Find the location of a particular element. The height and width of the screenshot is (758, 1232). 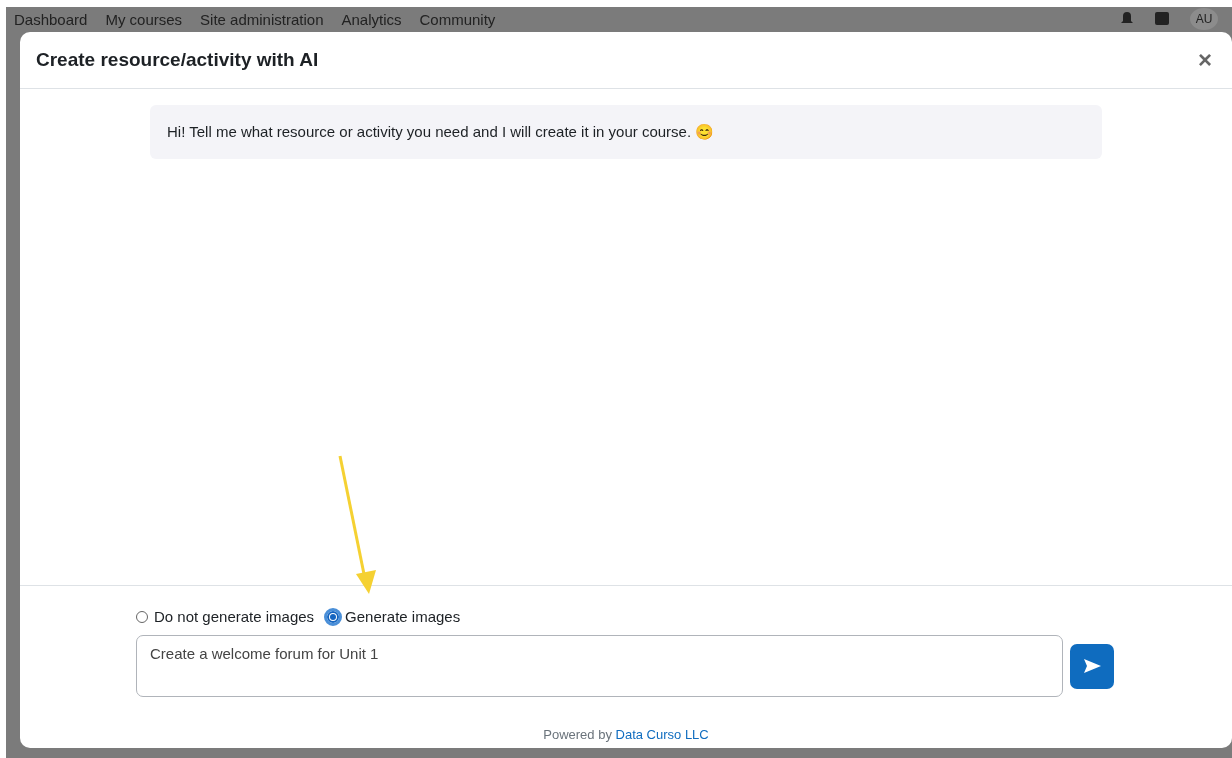

nav-link: Community is located at coordinates (457, 19).